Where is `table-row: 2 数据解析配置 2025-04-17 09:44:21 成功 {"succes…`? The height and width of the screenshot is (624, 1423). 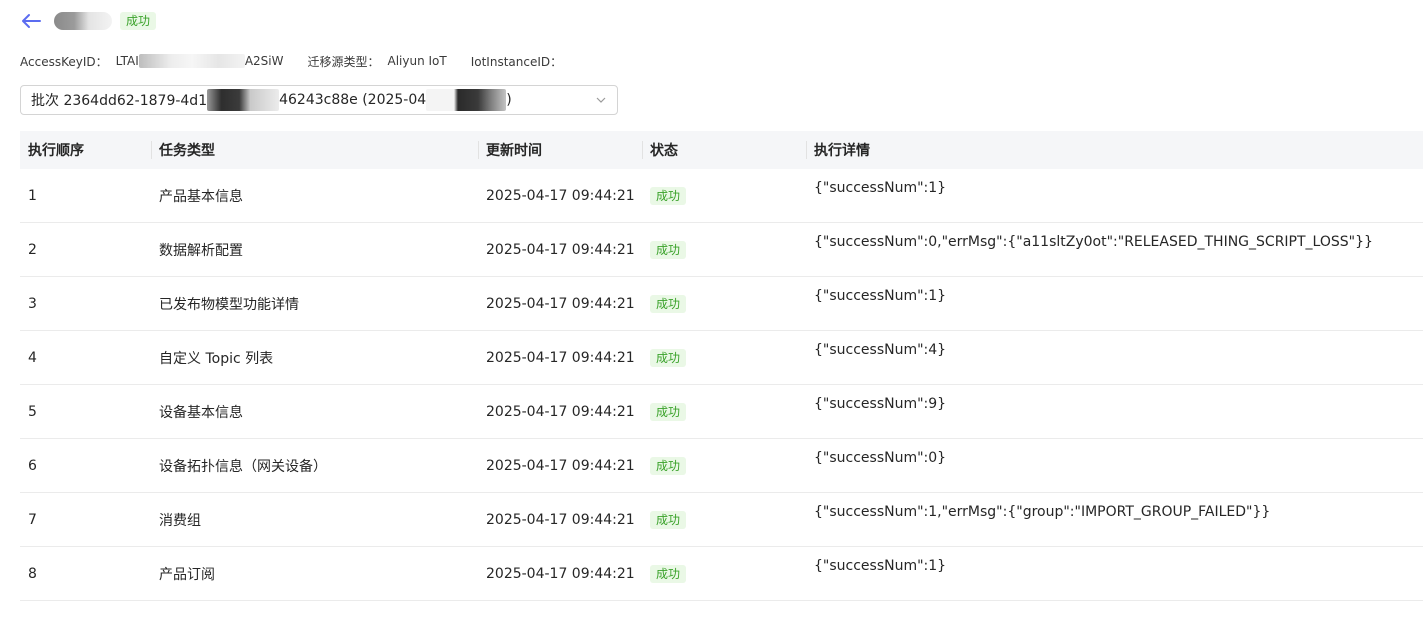 table-row: 2 数据解析配置 2025-04-17 09:44:21 成功 {"succes… is located at coordinates (721, 250).